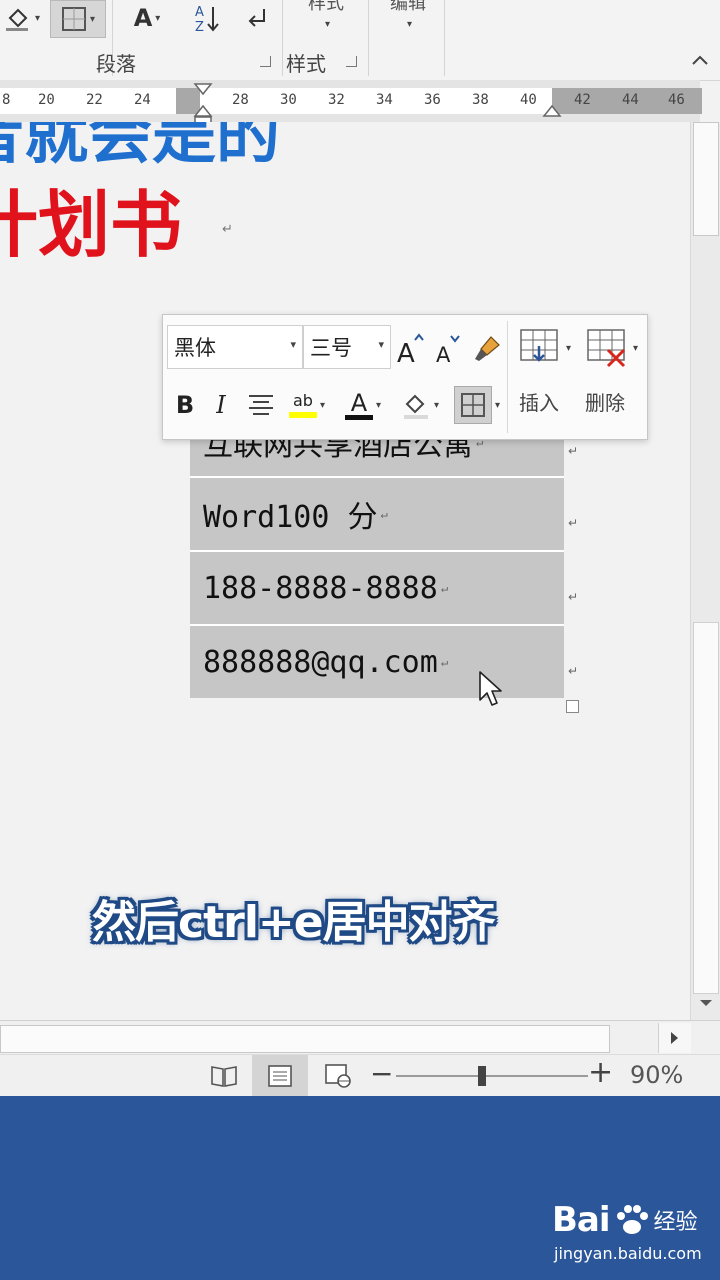 This screenshot has height=1280, width=720. Describe the element at coordinates (326, 18) in the screenshot. I see `styles-button: 样式 ▾` at that location.